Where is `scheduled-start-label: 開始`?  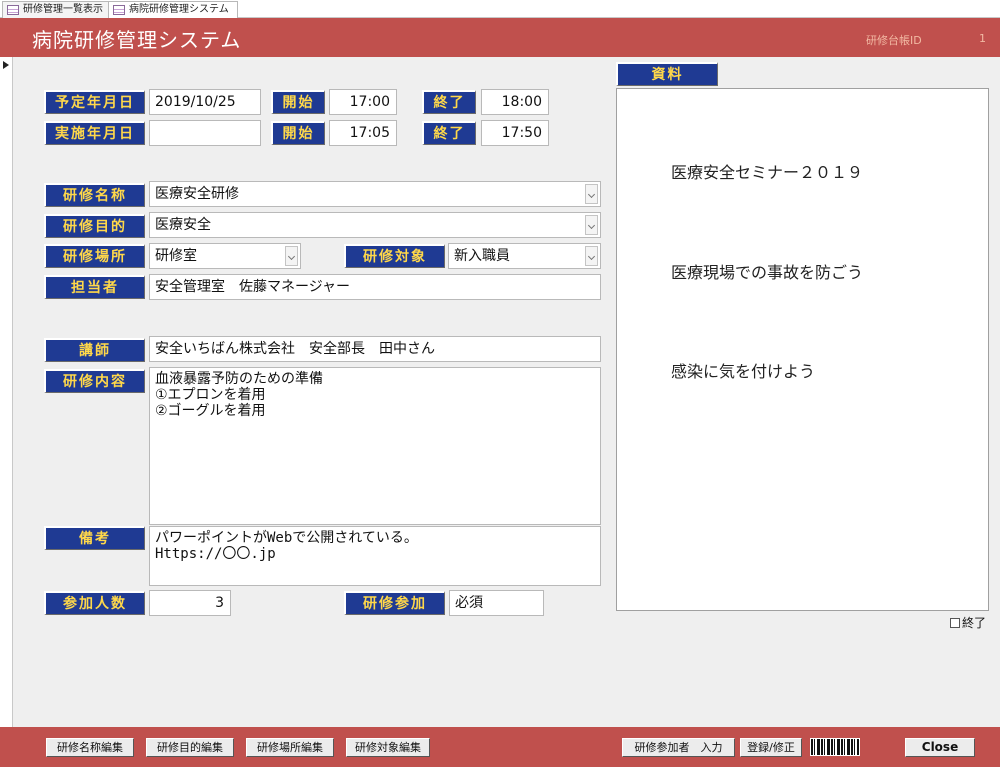
scheduled-start-label: 開始 is located at coordinates (298, 102).